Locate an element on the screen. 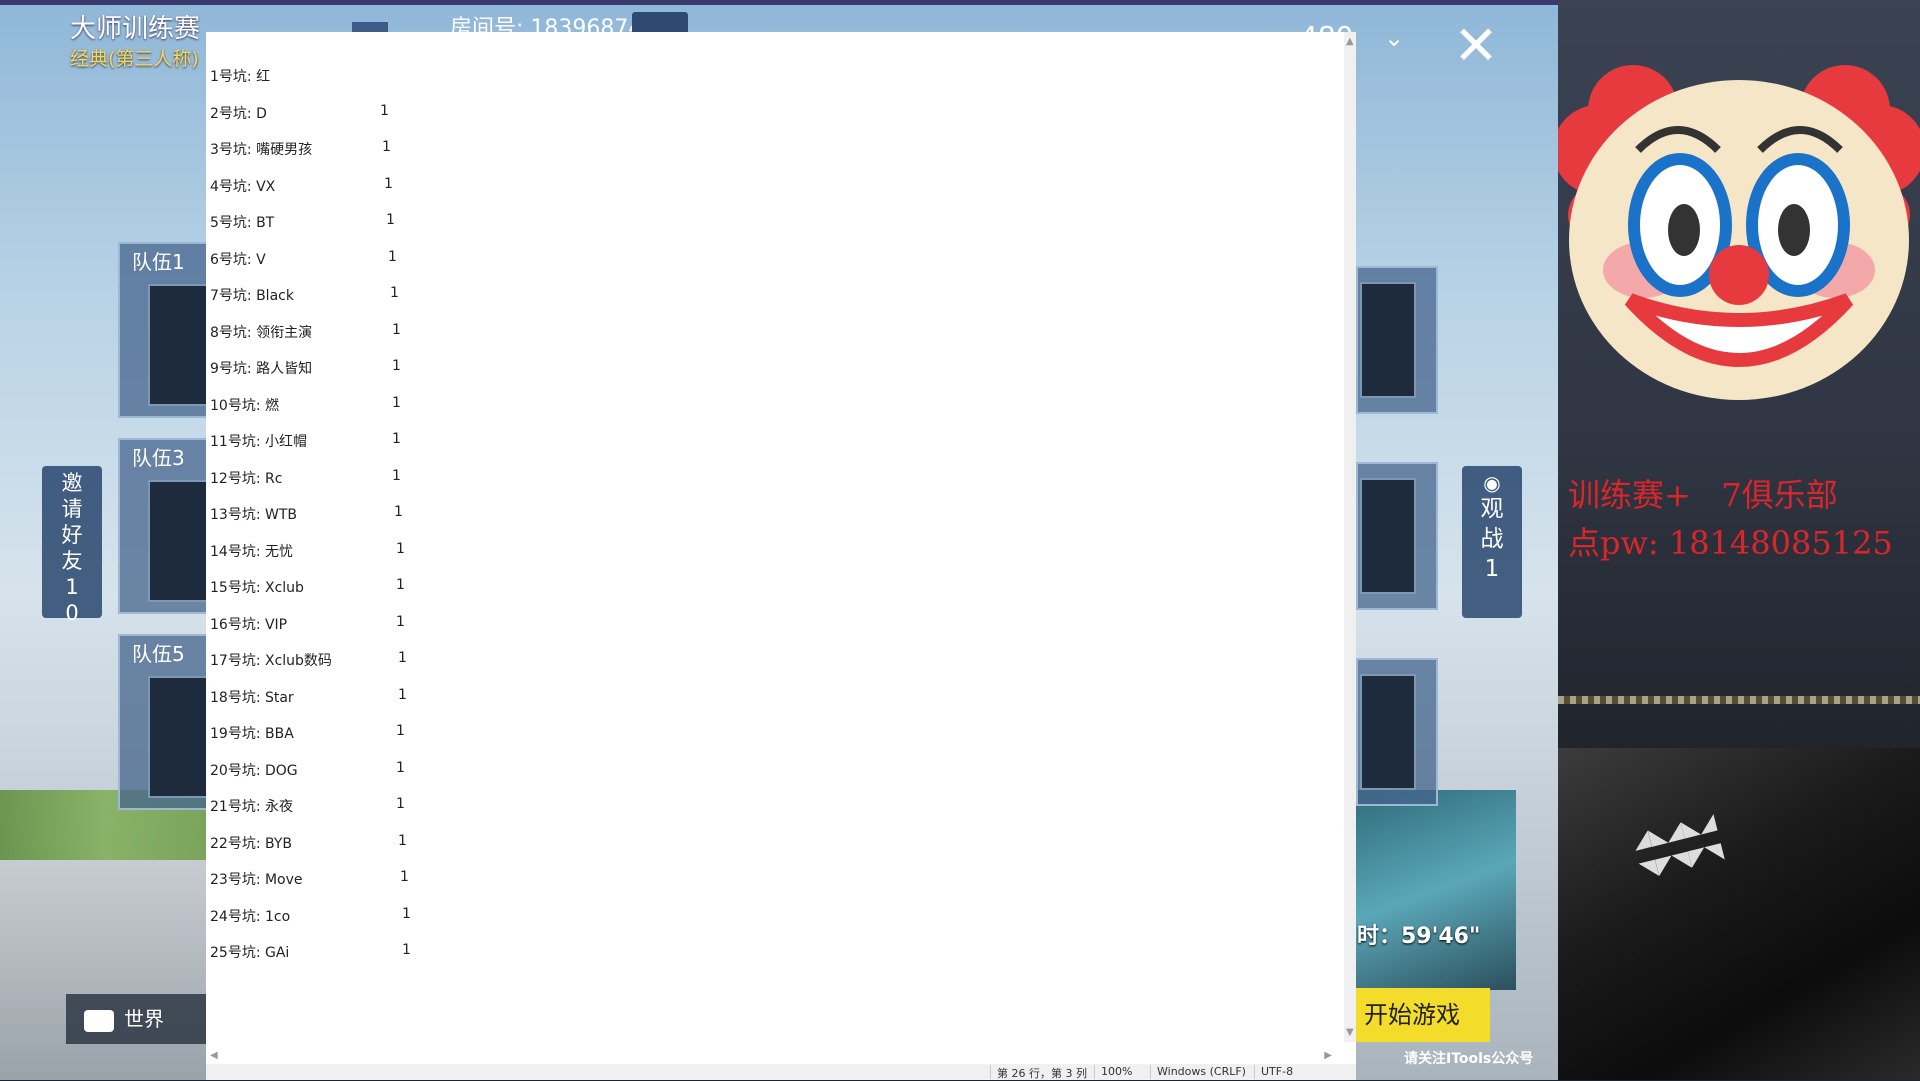 Image resolution: width=1920 pixels, height=1081 pixels. text-line: 16号坑: VIP 1 is located at coordinates (560, 632).